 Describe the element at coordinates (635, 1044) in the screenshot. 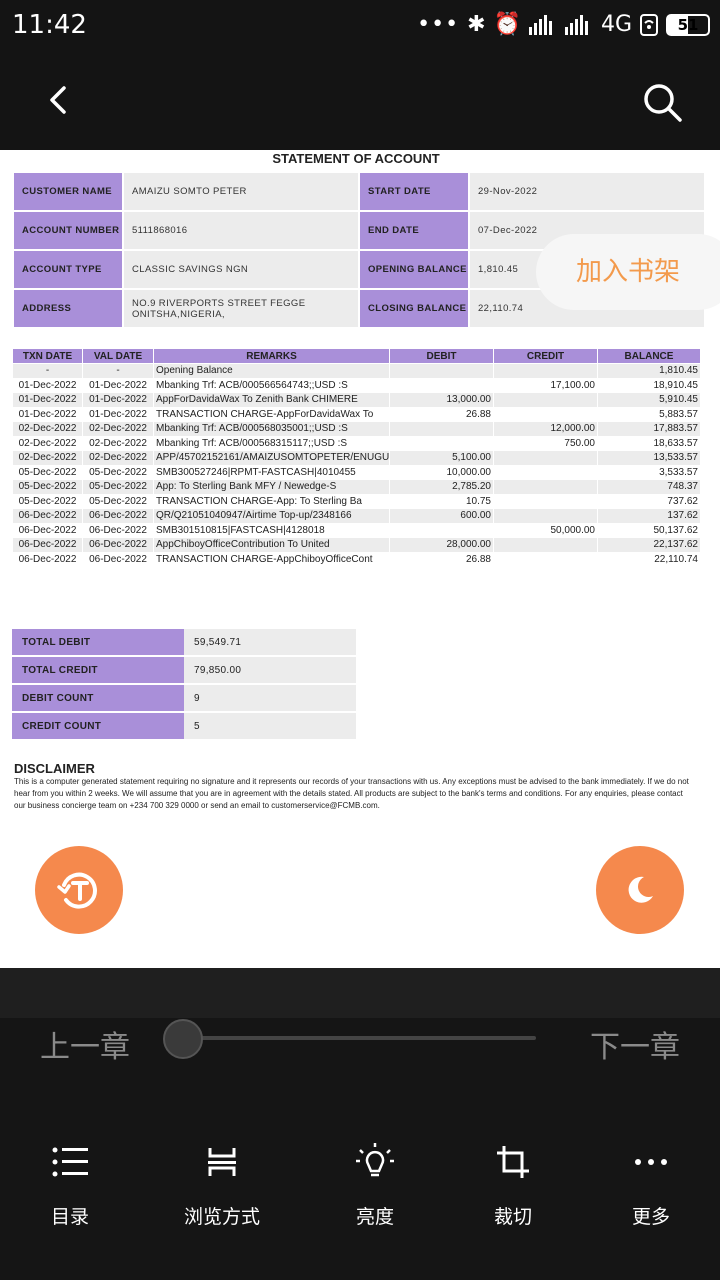

I see `next-chapter-button: 下一章` at that location.